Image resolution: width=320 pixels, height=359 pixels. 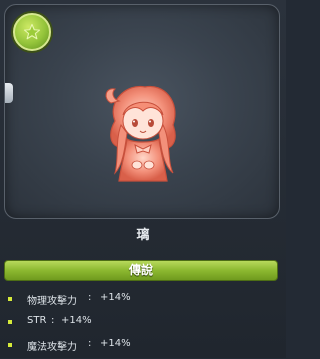 What do you see at coordinates (143, 235) in the screenshot?
I see `item-name: 璃` at bounding box center [143, 235].